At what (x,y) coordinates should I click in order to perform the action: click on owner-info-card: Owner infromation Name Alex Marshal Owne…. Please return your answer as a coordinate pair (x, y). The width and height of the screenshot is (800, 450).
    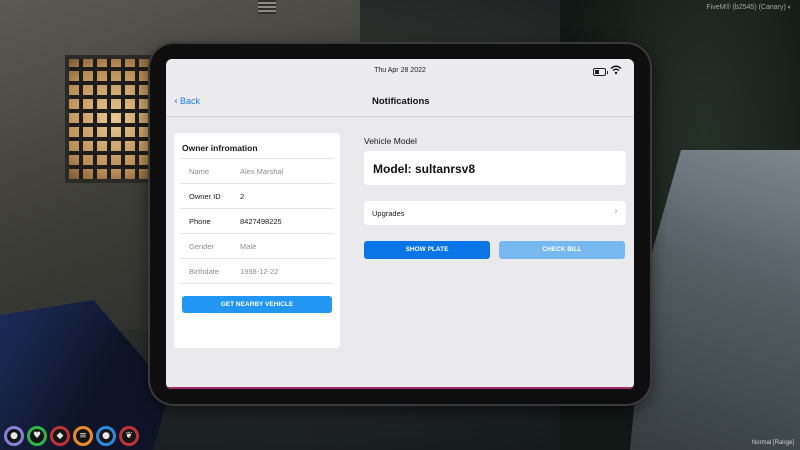
    Looking at the image, I should click on (257, 240).